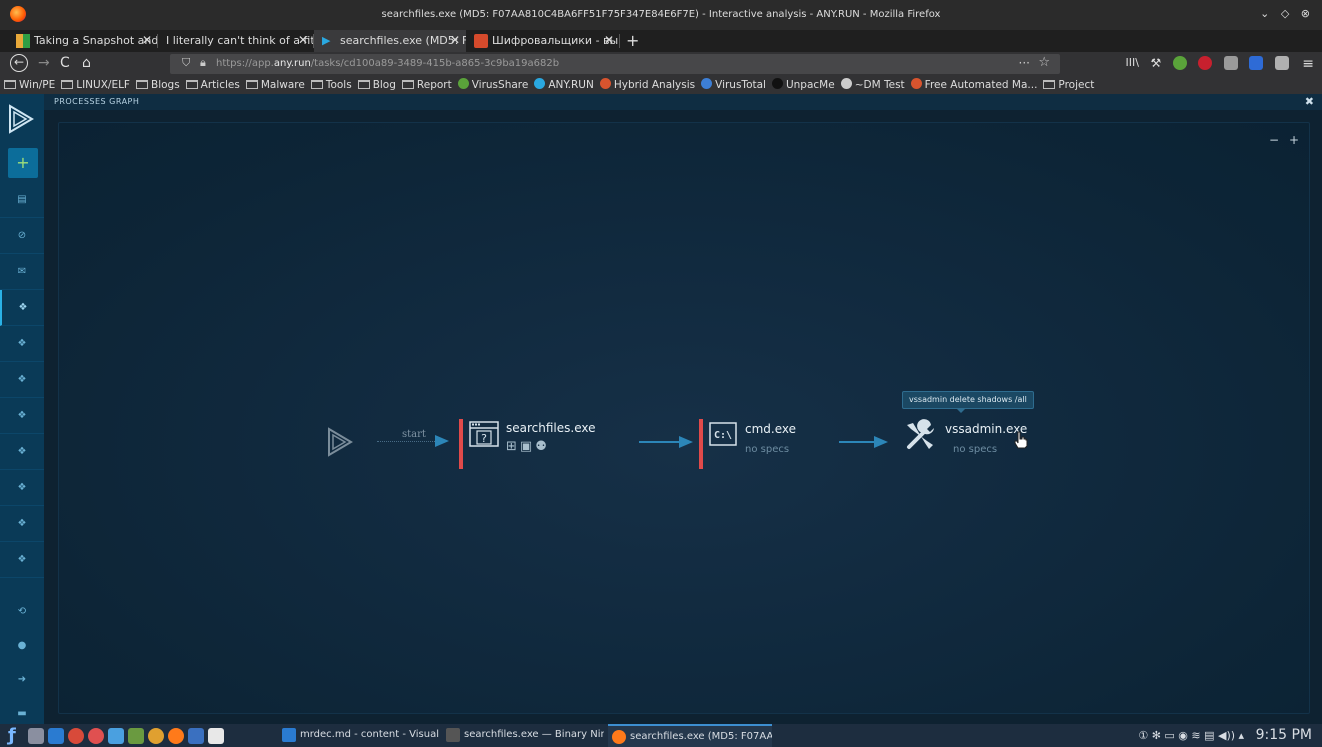 This screenshot has height=747, width=1322. I want to click on window-controls: ⌄ ◇ ⊗, so click(1287, 13).